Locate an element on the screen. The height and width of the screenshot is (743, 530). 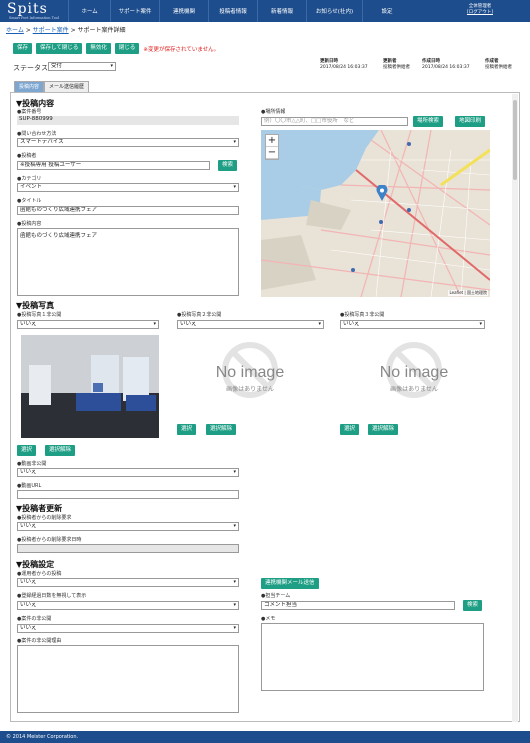
nav-posters: 投稿者情報 is located at coordinates (232, 11).